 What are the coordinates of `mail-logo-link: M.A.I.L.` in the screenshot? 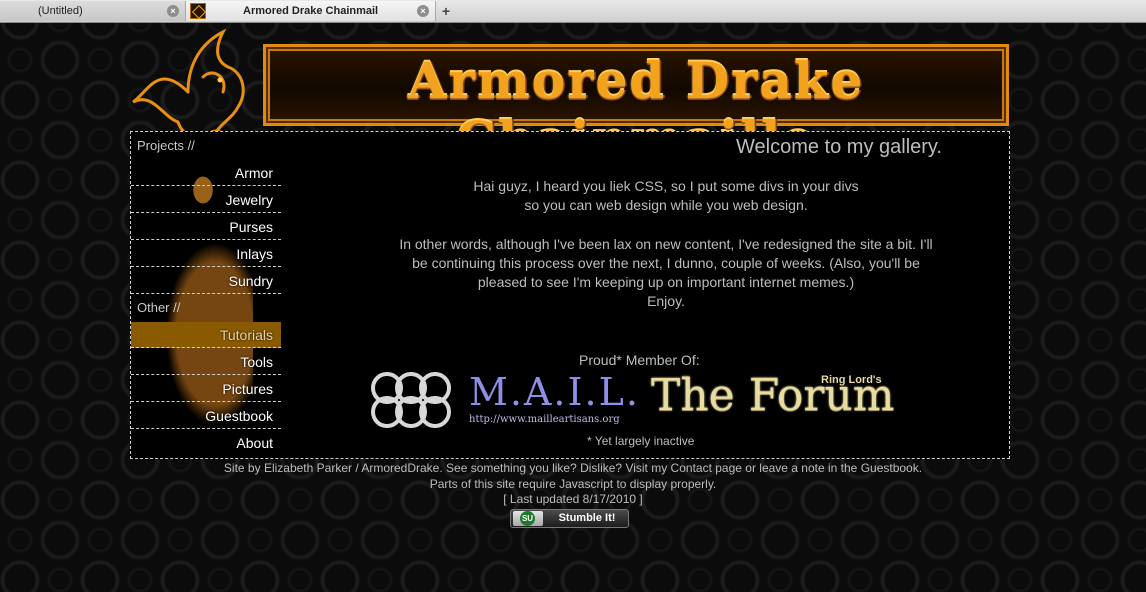 It's located at (554, 392).